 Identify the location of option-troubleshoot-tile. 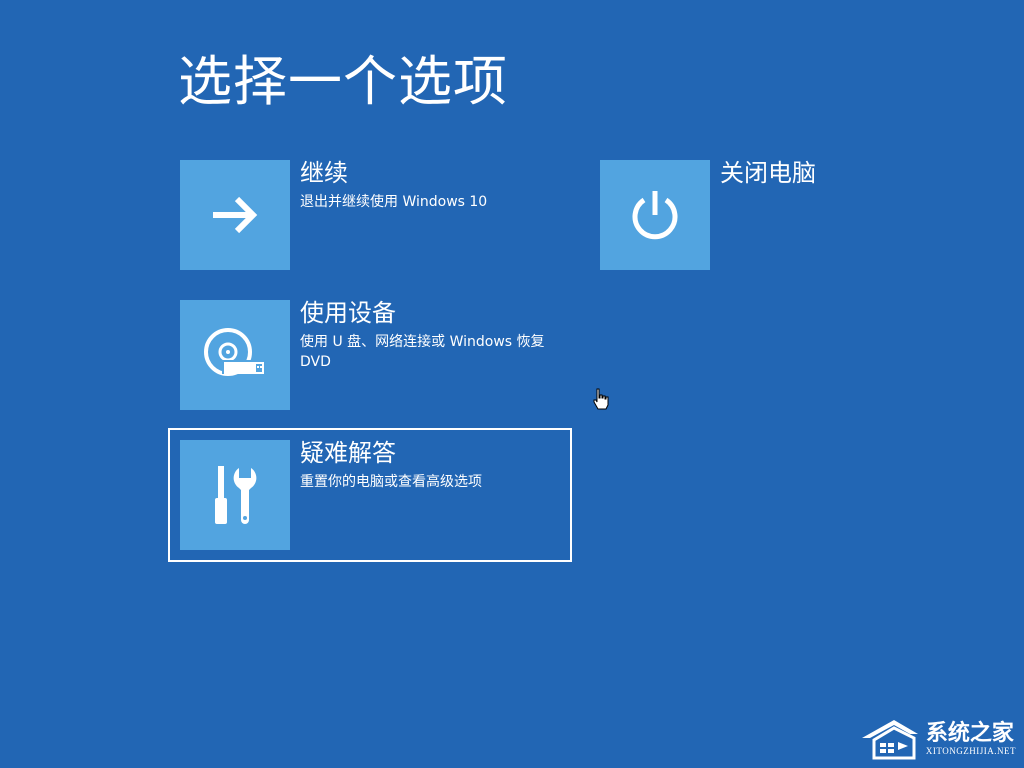
(235, 495).